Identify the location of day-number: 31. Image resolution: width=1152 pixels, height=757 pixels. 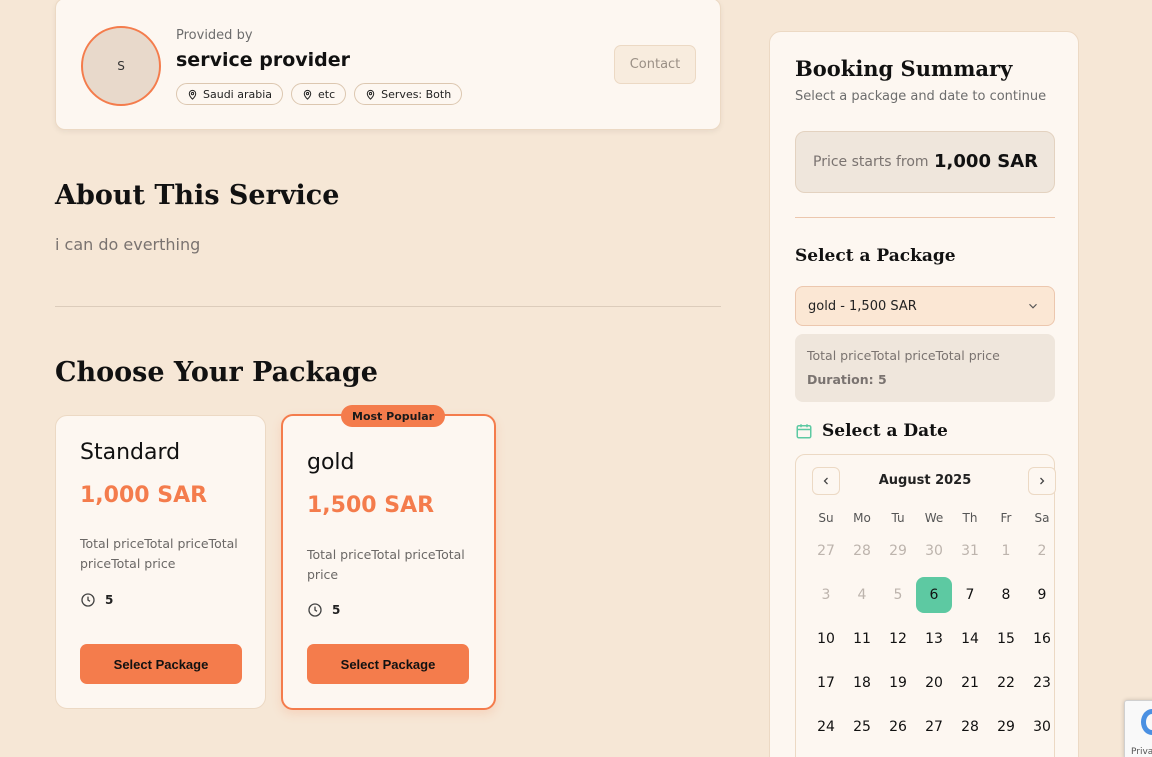
(970, 551).